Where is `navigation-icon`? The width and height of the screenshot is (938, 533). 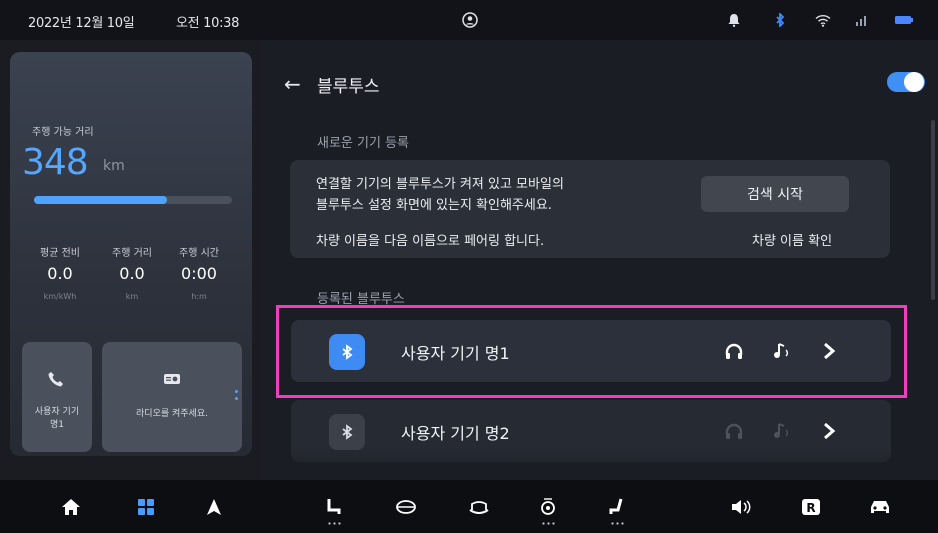
navigation-icon is located at coordinates (214, 507).